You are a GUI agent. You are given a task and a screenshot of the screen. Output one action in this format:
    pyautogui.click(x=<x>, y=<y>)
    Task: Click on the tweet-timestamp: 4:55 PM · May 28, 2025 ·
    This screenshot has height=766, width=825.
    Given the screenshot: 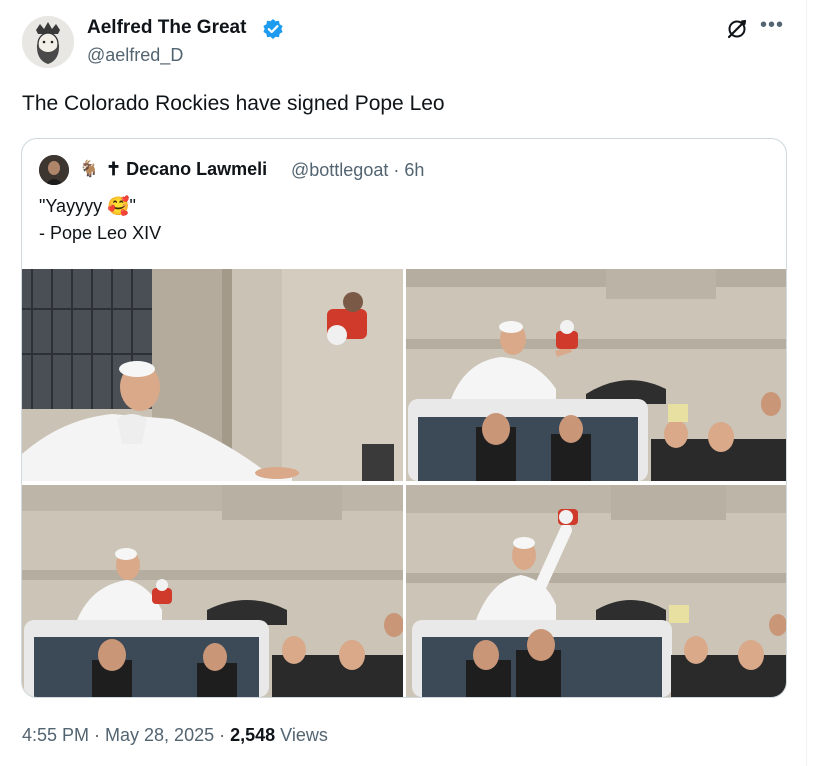 What is the action you would take?
    pyautogui.click(x=126, y=735)
    